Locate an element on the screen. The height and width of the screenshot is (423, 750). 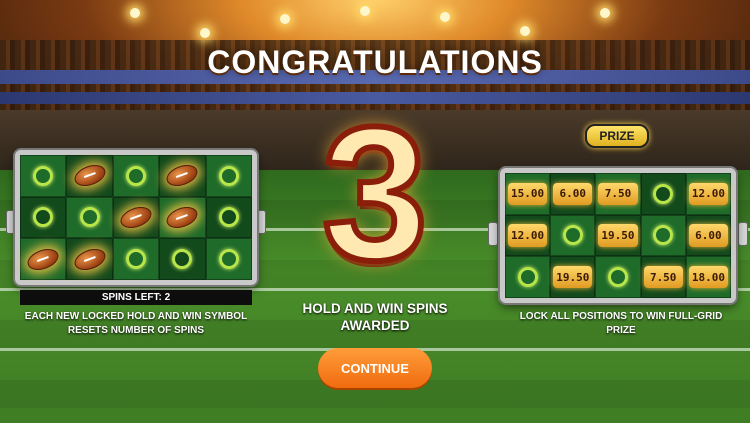
right-grid-cell: 18.00 is located at coordinates (708, 277).